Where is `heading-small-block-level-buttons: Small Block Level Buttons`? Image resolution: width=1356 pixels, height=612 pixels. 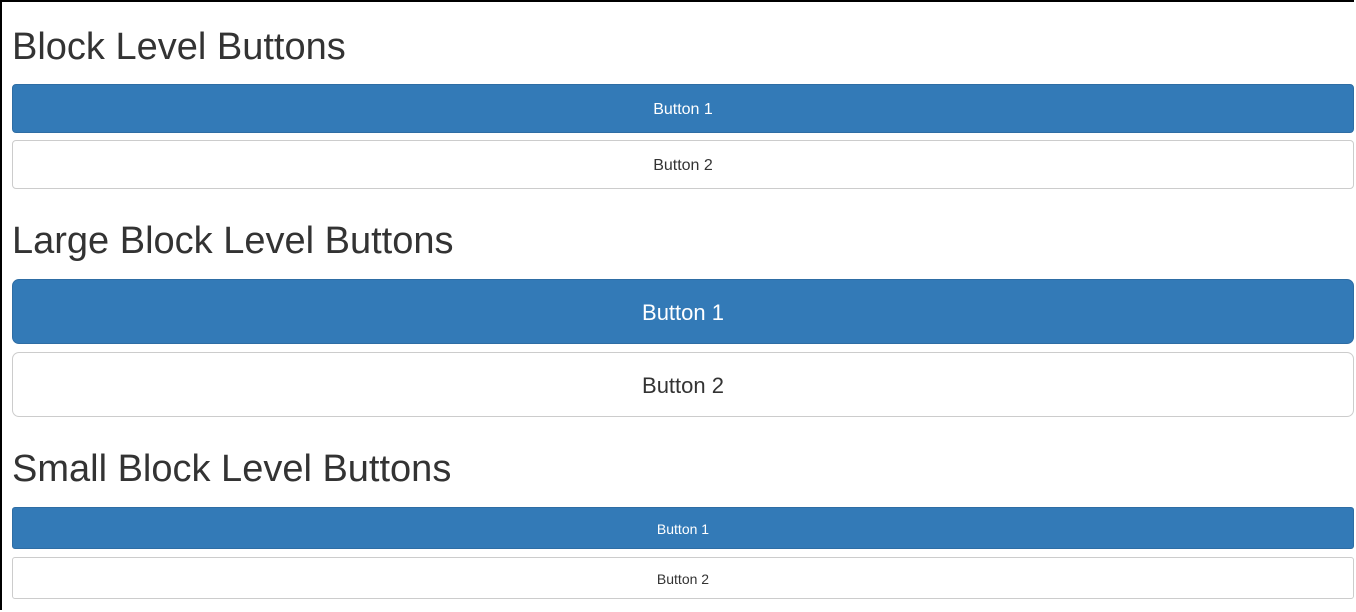
heading-small-block-level-buttons: Small Block Level Buttons is located at coordinates (232, 469).